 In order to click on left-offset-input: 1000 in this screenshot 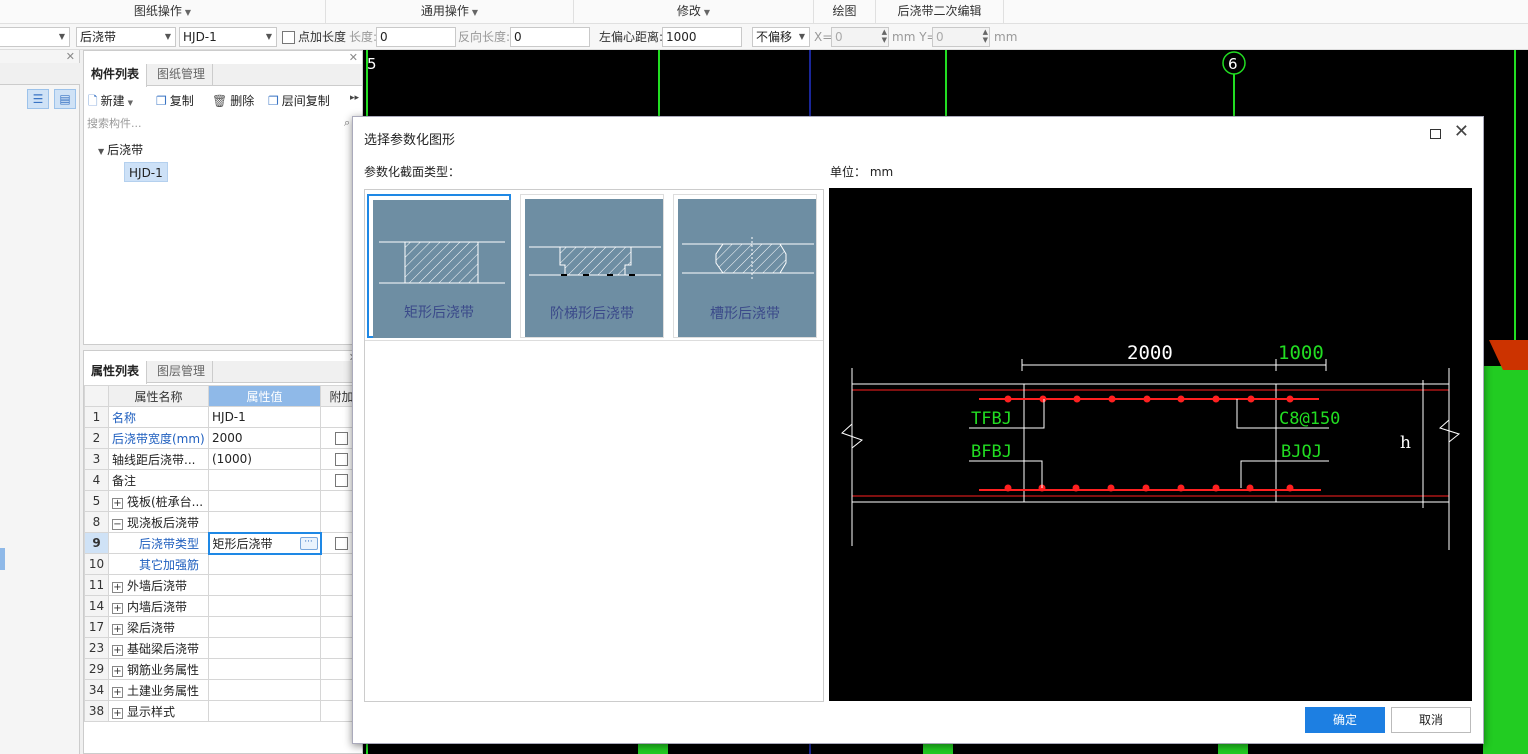, I will do `click(702, 37)`.